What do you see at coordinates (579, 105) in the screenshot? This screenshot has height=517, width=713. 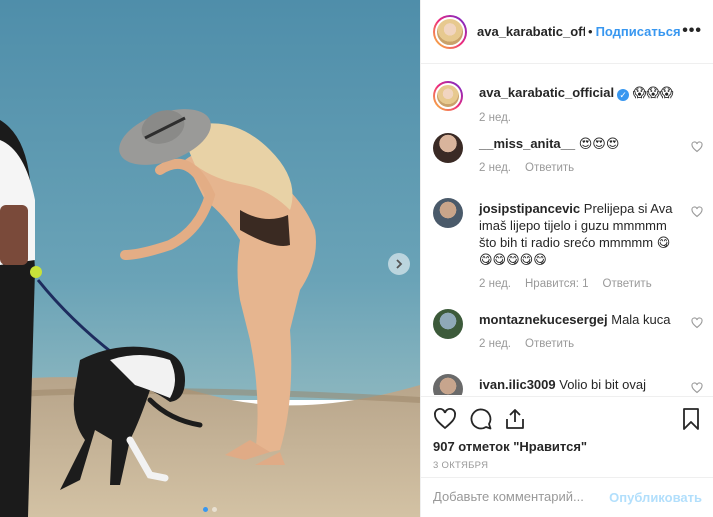 I see `caption-body: ava_karabatic_official ✓ 😱😱😱 2 нед.` at bounding box center [579, 105].